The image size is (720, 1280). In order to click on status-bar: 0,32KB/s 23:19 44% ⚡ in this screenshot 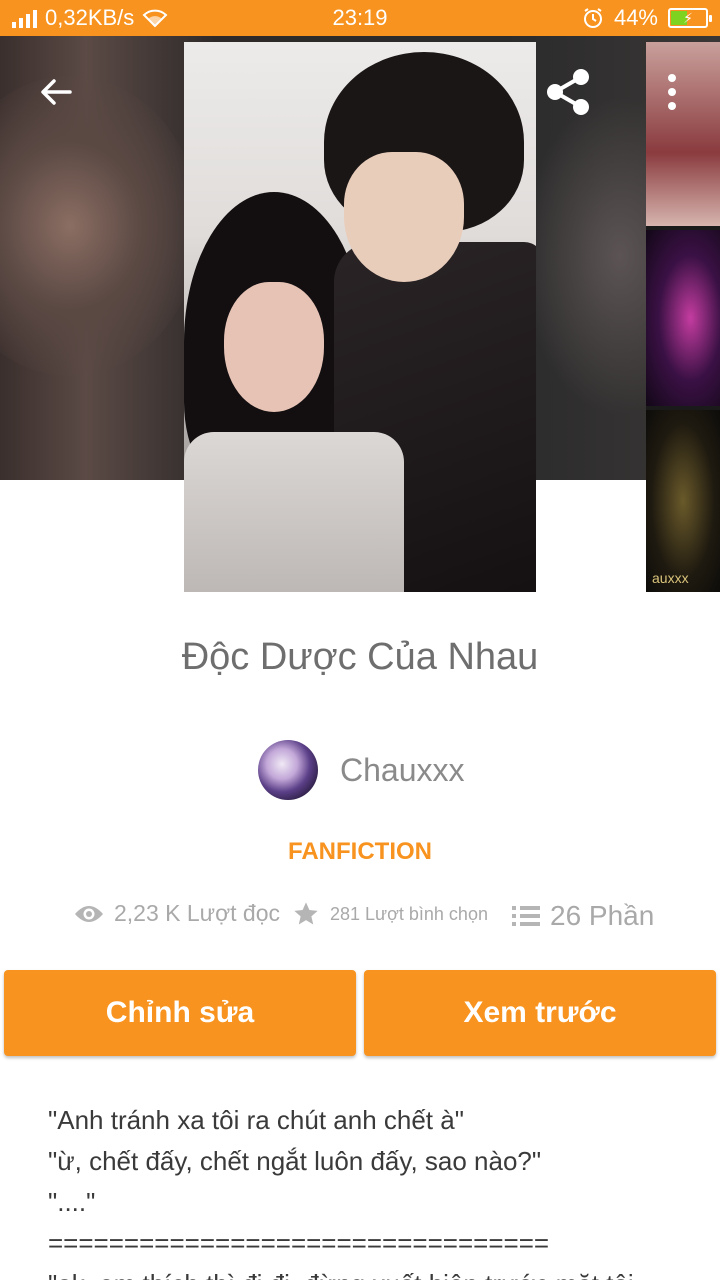, I will do `click(360, 18)`.